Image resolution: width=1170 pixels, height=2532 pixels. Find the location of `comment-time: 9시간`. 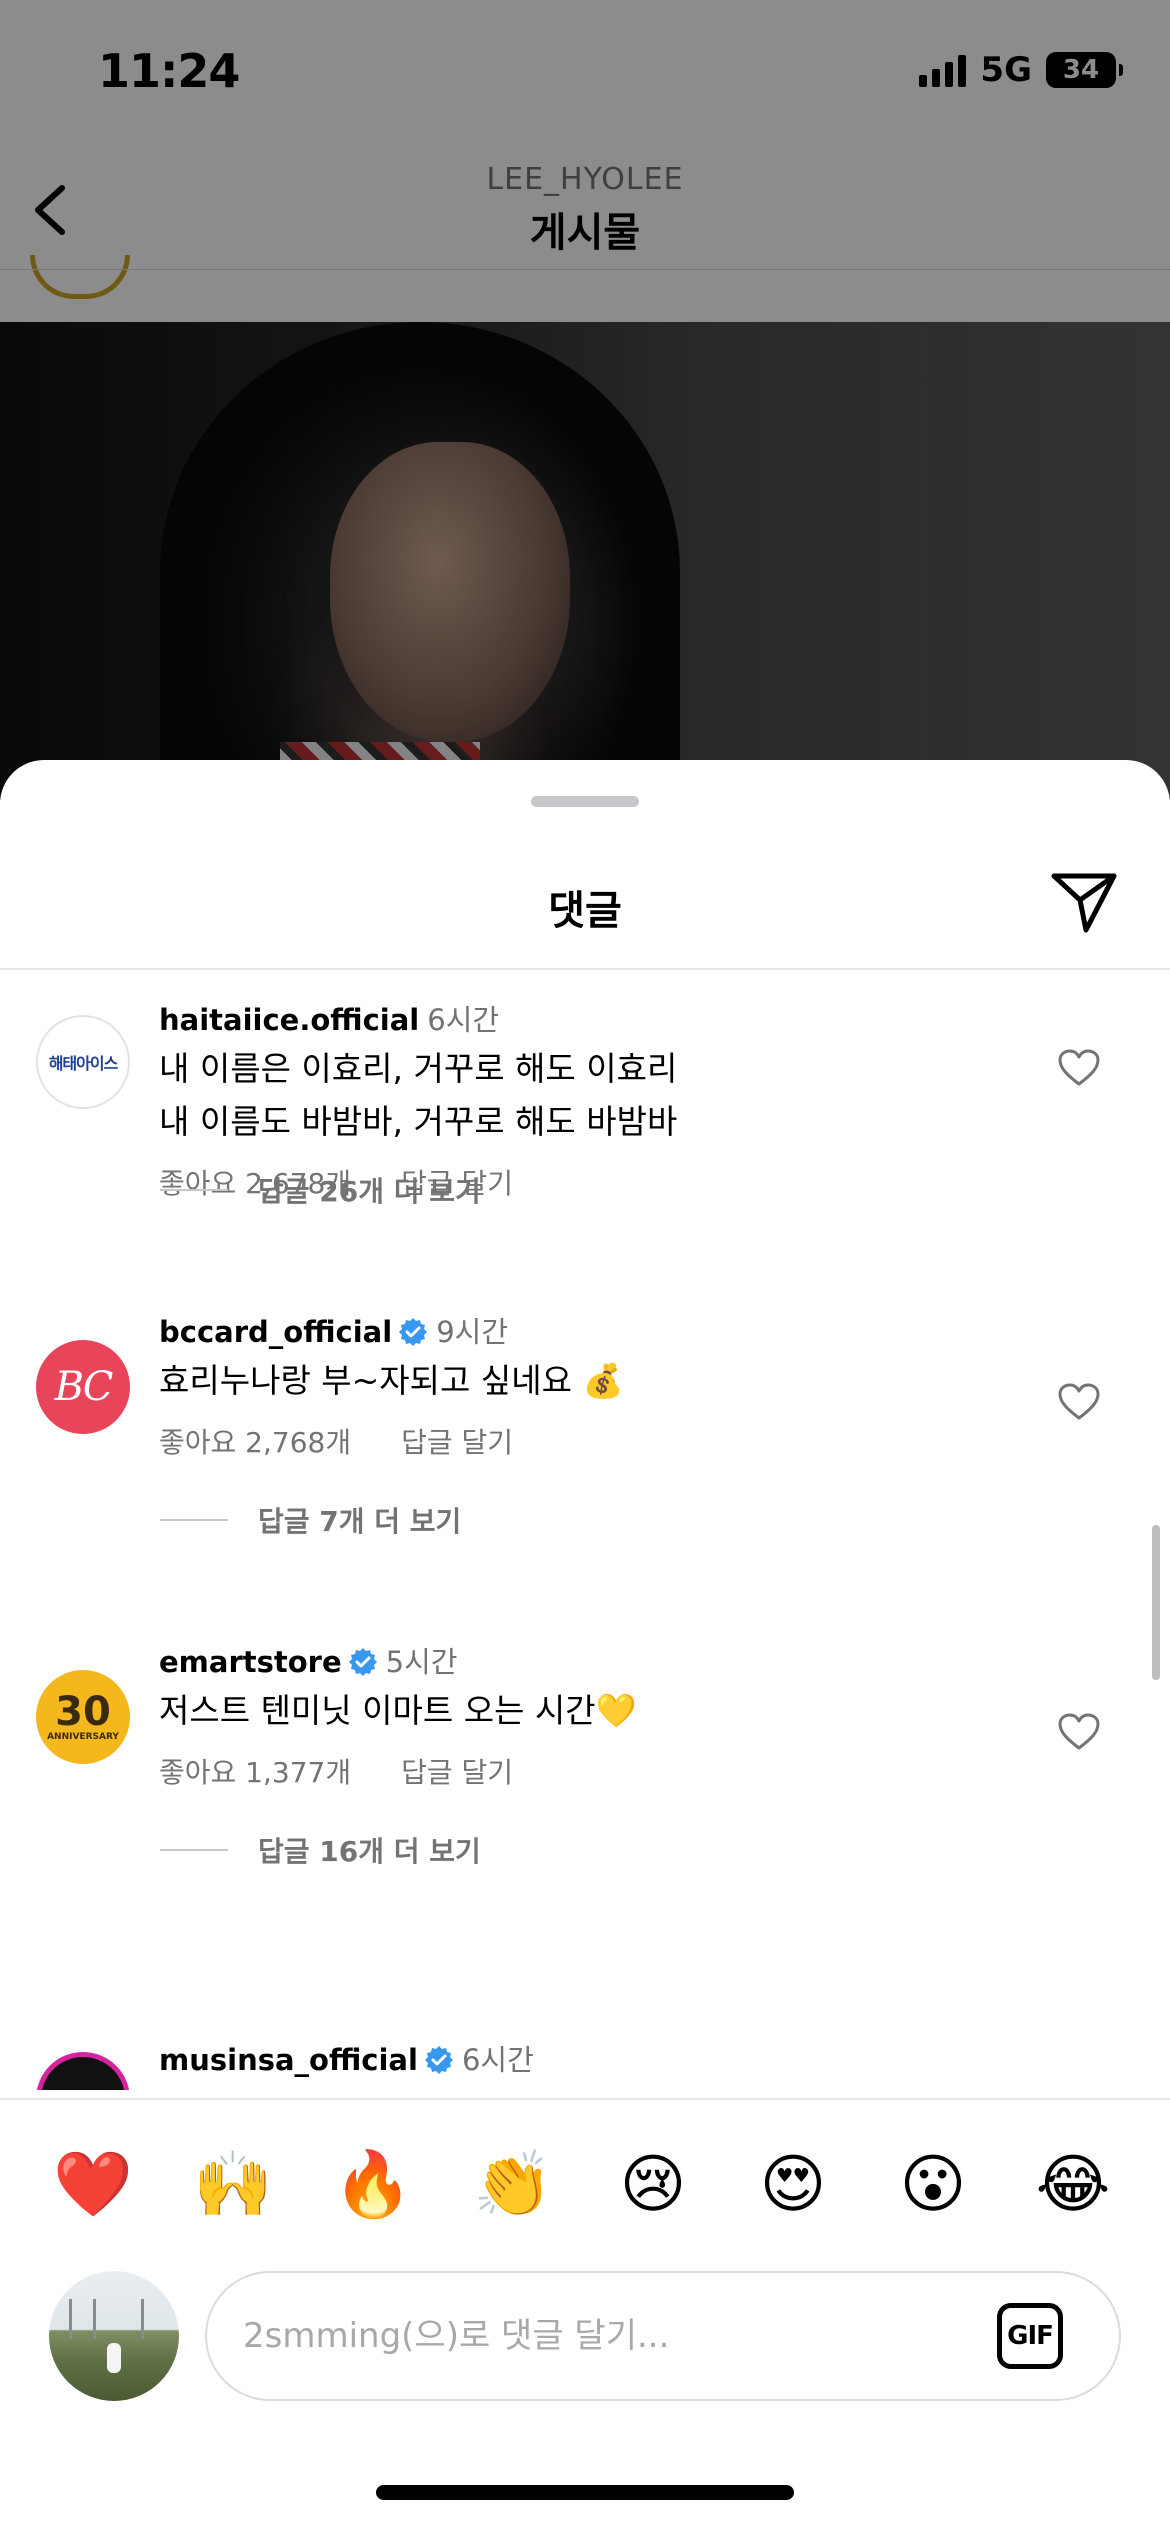

comment-time: 9시간 is located at coordinates (472, 1332).